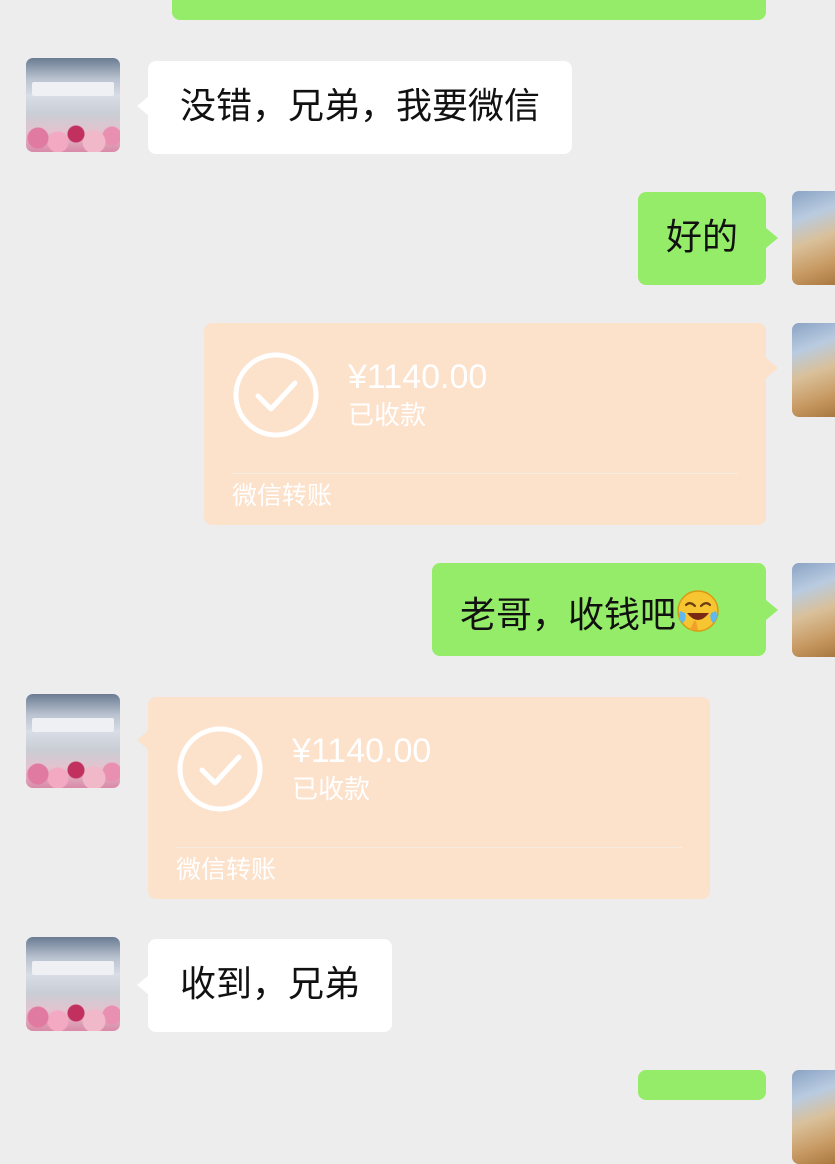 The height and width of the screenshot is (1164, 835). I want to click on message-text: 收到，兄弟, so click(270, 984).